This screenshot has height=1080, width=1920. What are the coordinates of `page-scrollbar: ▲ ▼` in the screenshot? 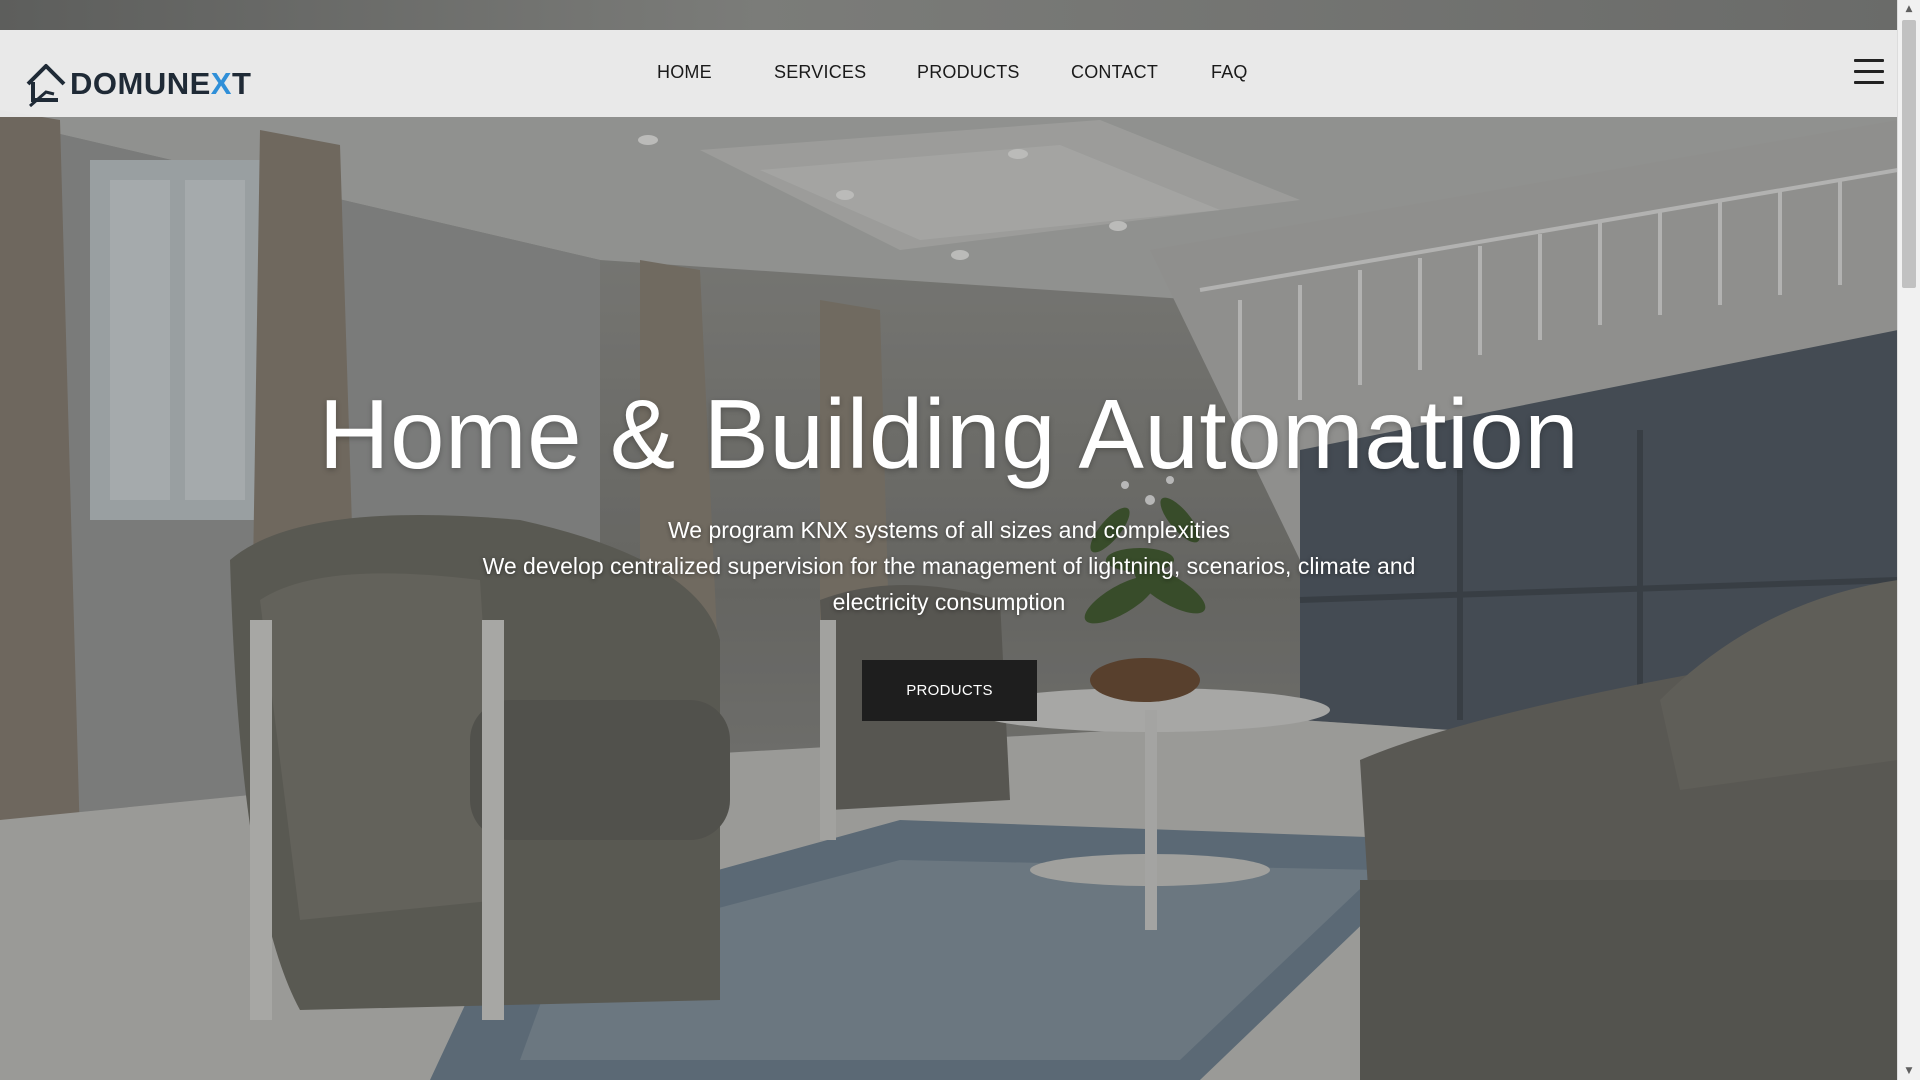 It's located at (1908, 540).